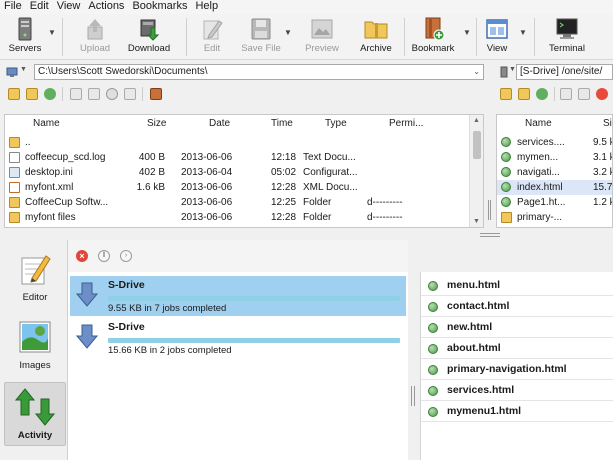  What do you see at coordinates (112, 94) in the screenshot?
I see `stop-icon` at bounding box center [112, 94].